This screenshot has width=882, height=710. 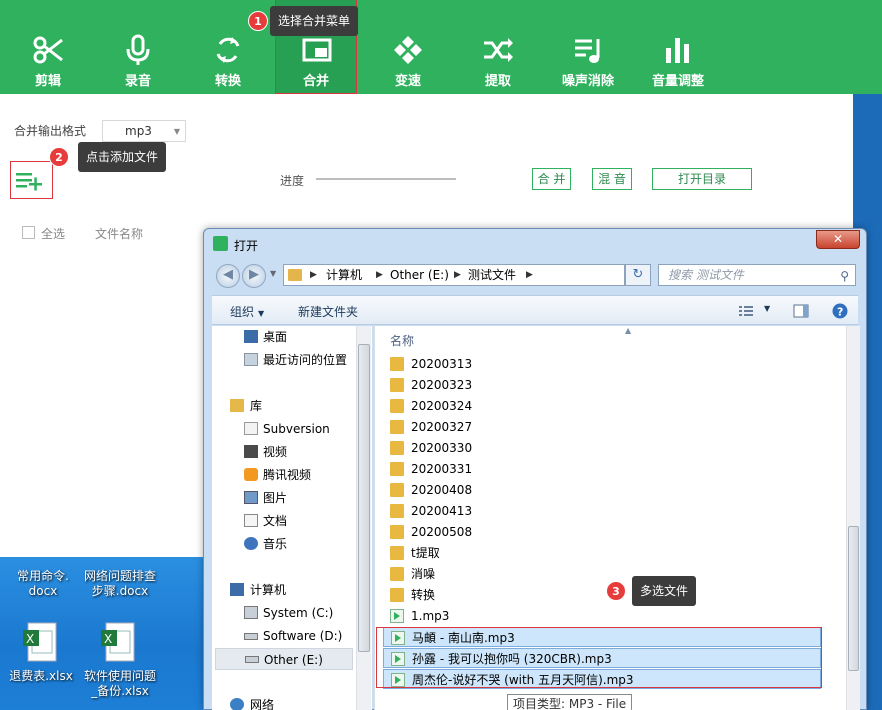 I want to click on search-placeholder: 搜索 测试文件, so click(x=706, y=275).